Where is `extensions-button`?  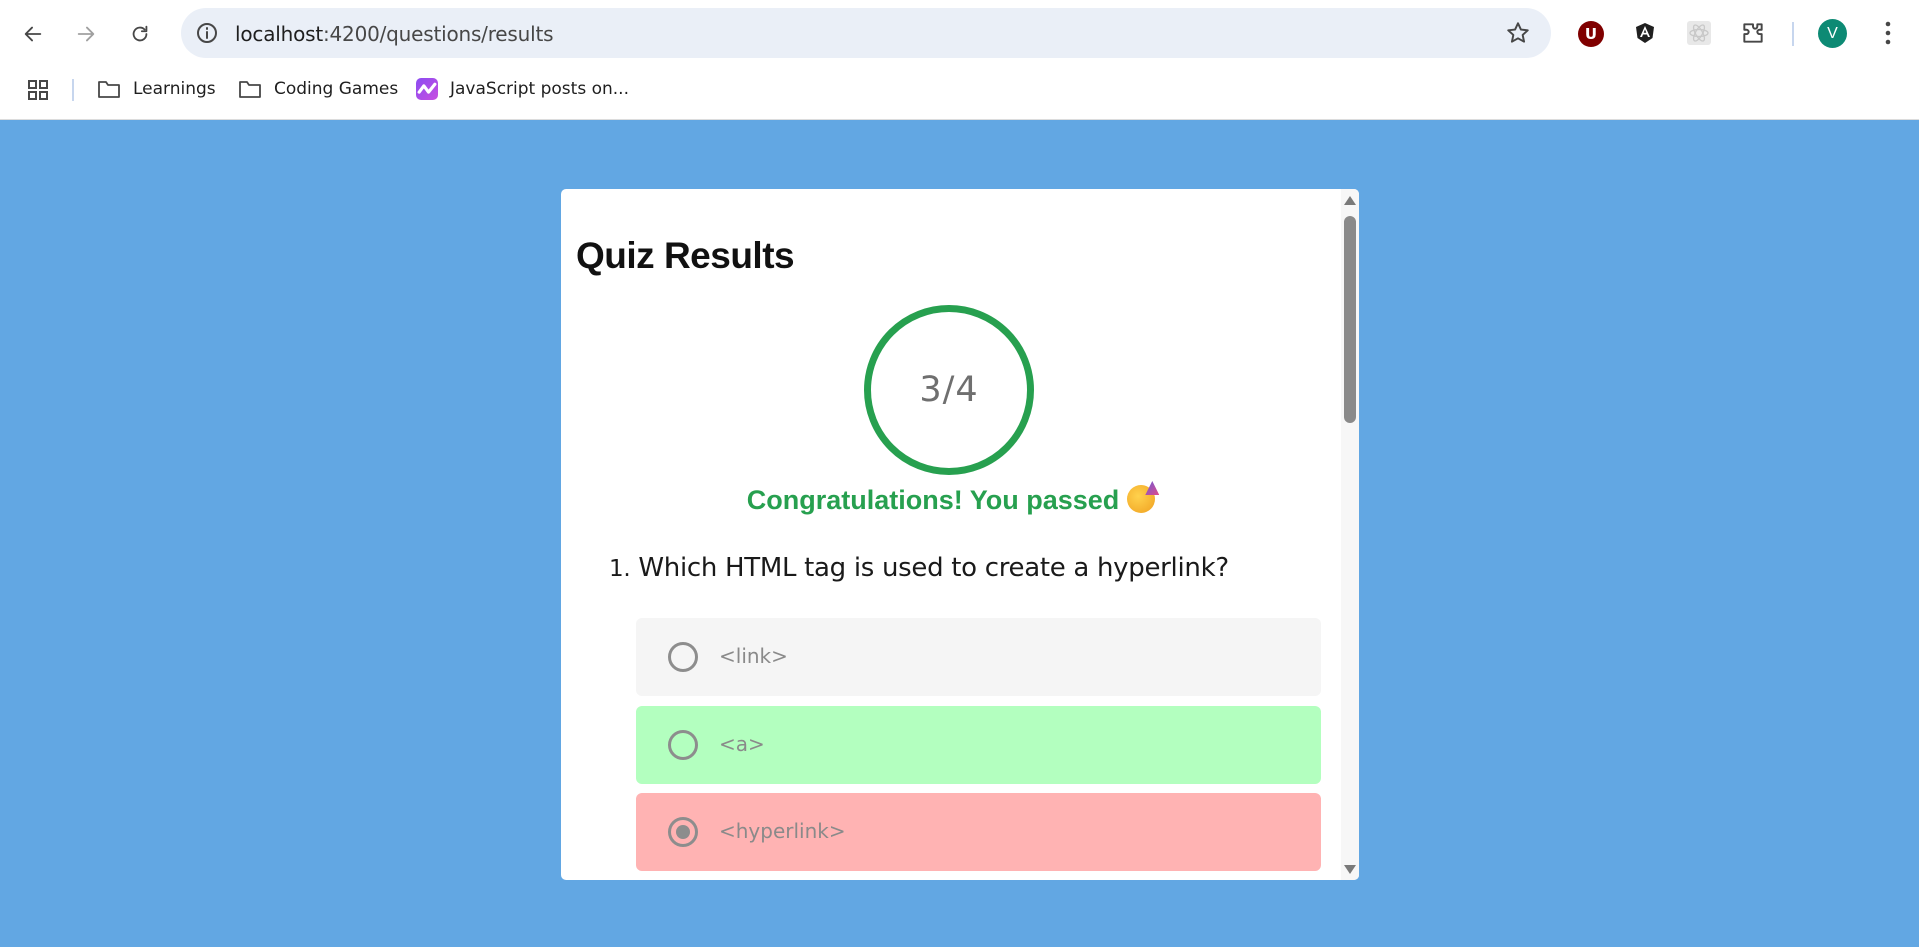
extensions-button is located at coordinates (1753, 33).